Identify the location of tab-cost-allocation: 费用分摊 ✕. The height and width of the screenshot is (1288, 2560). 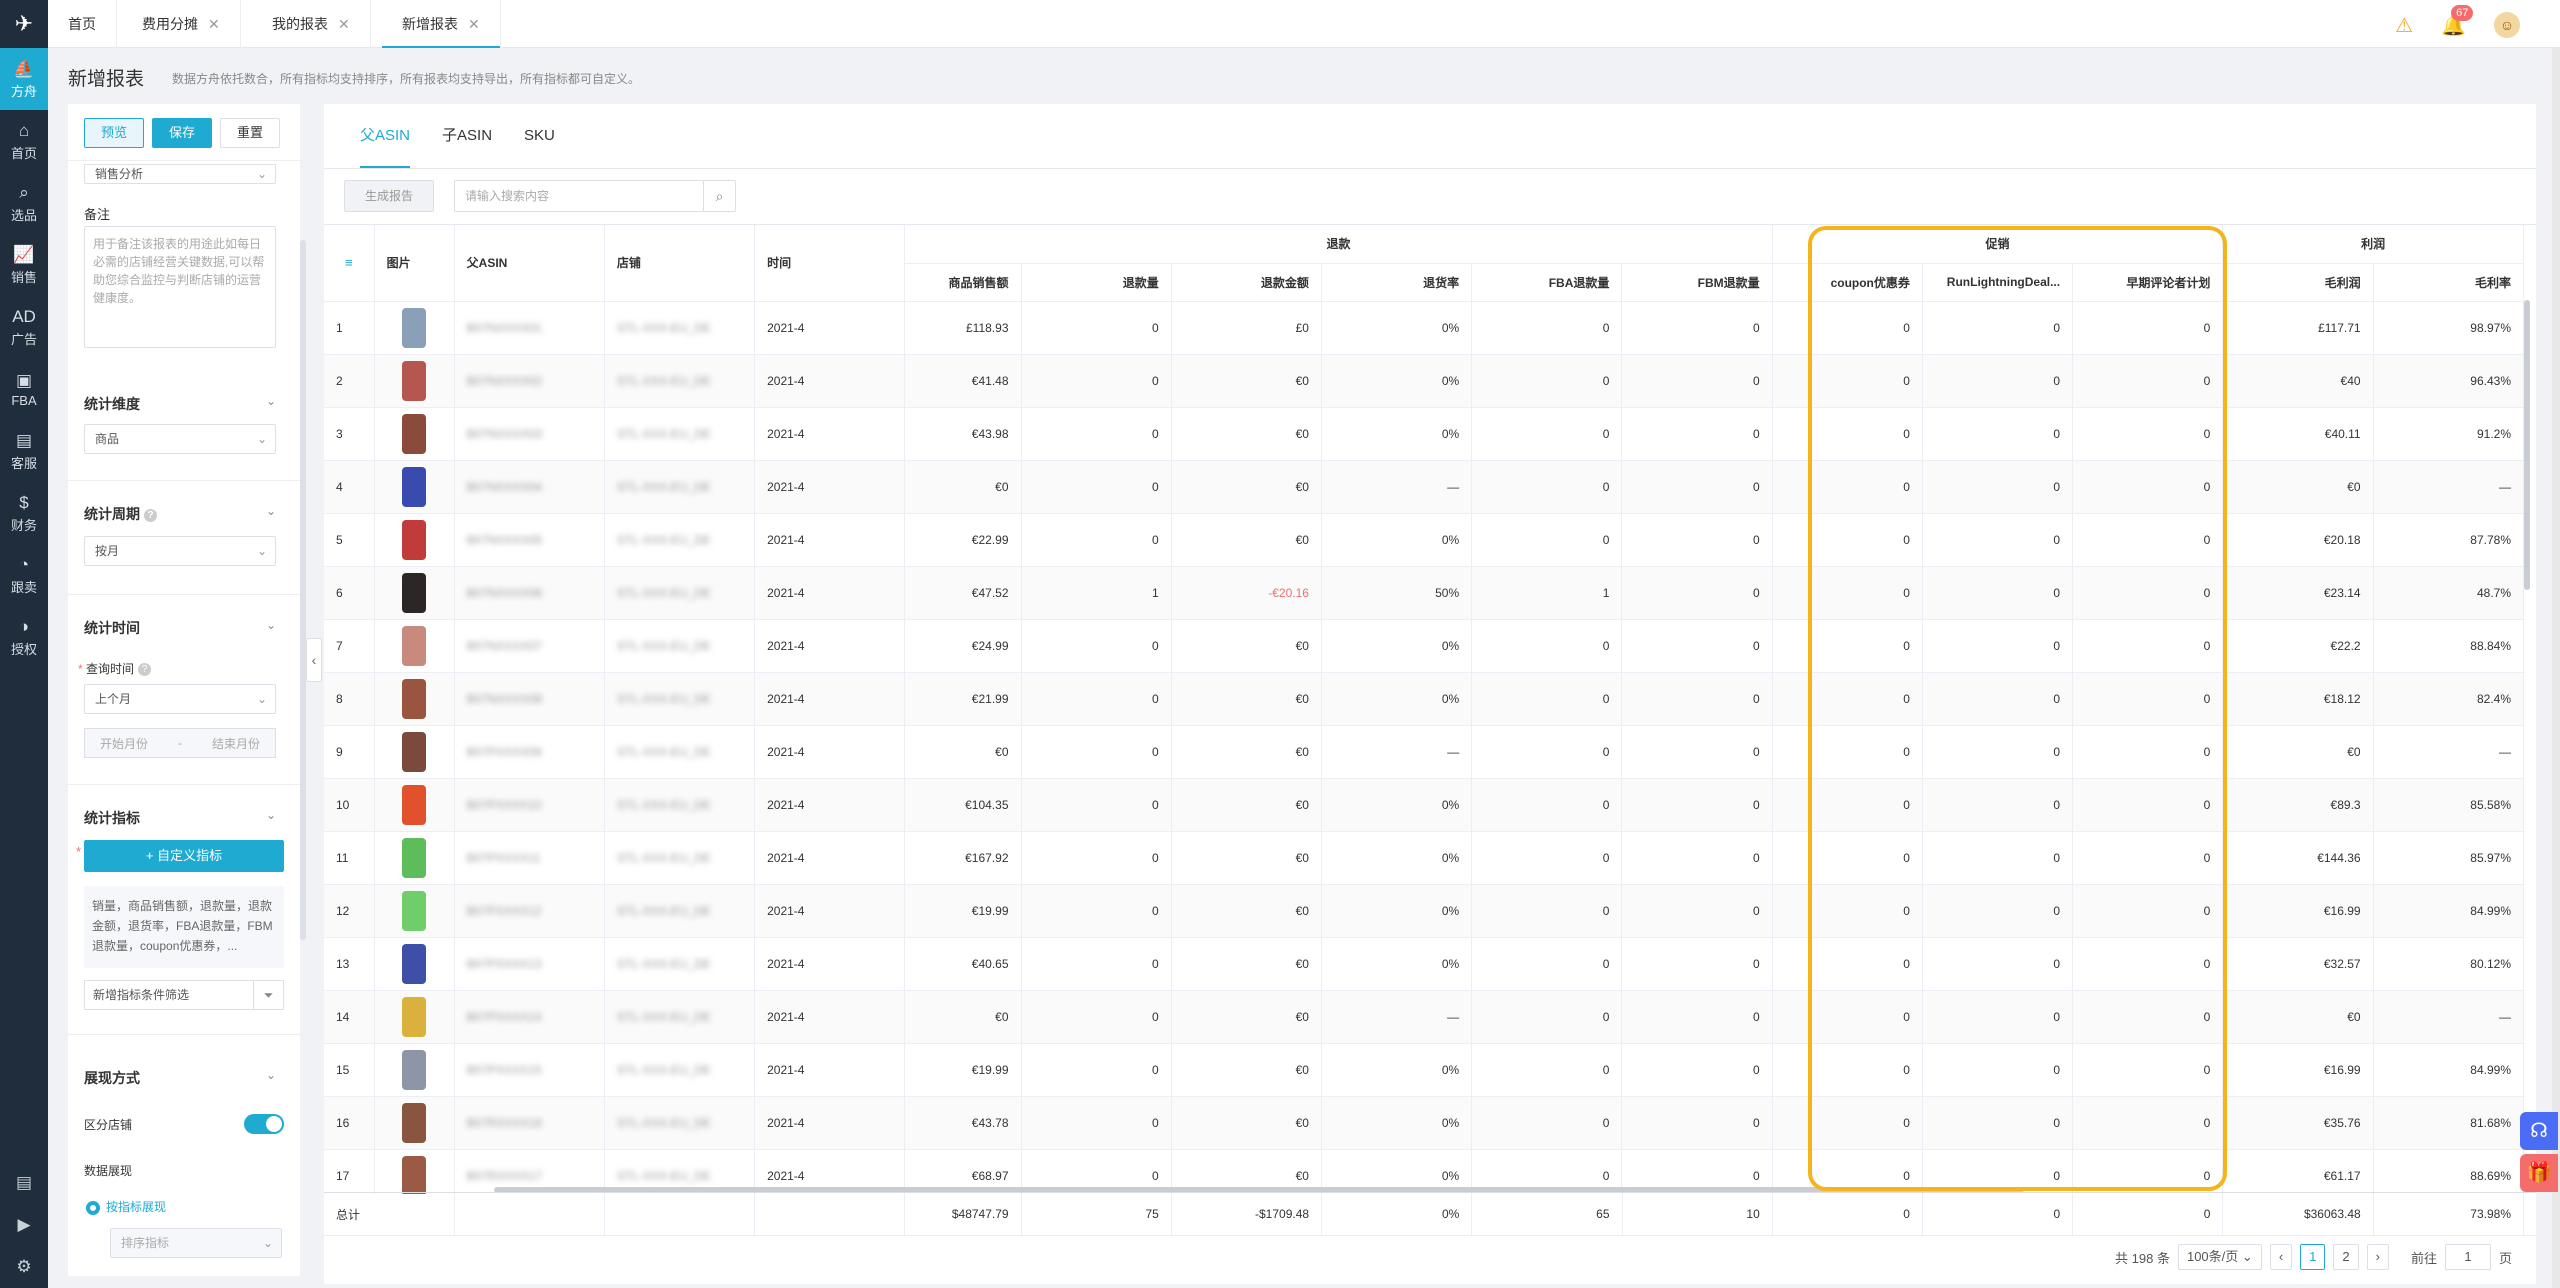
(181, 24).